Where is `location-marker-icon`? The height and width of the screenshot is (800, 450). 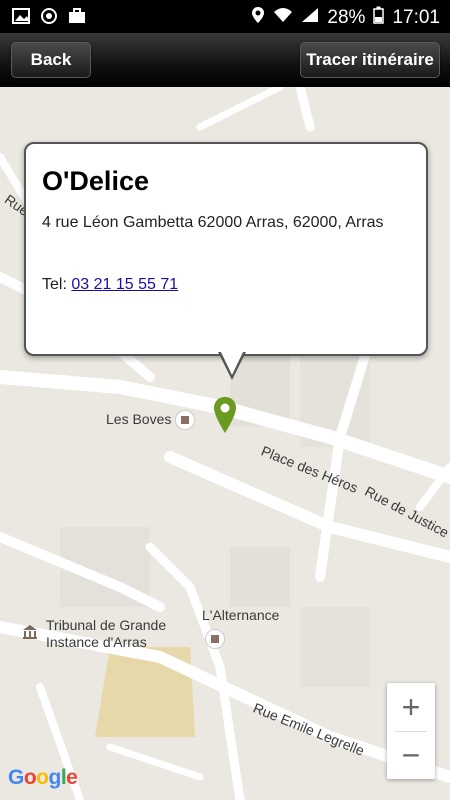 location-marker-icon is located at coordinates (225, 415).